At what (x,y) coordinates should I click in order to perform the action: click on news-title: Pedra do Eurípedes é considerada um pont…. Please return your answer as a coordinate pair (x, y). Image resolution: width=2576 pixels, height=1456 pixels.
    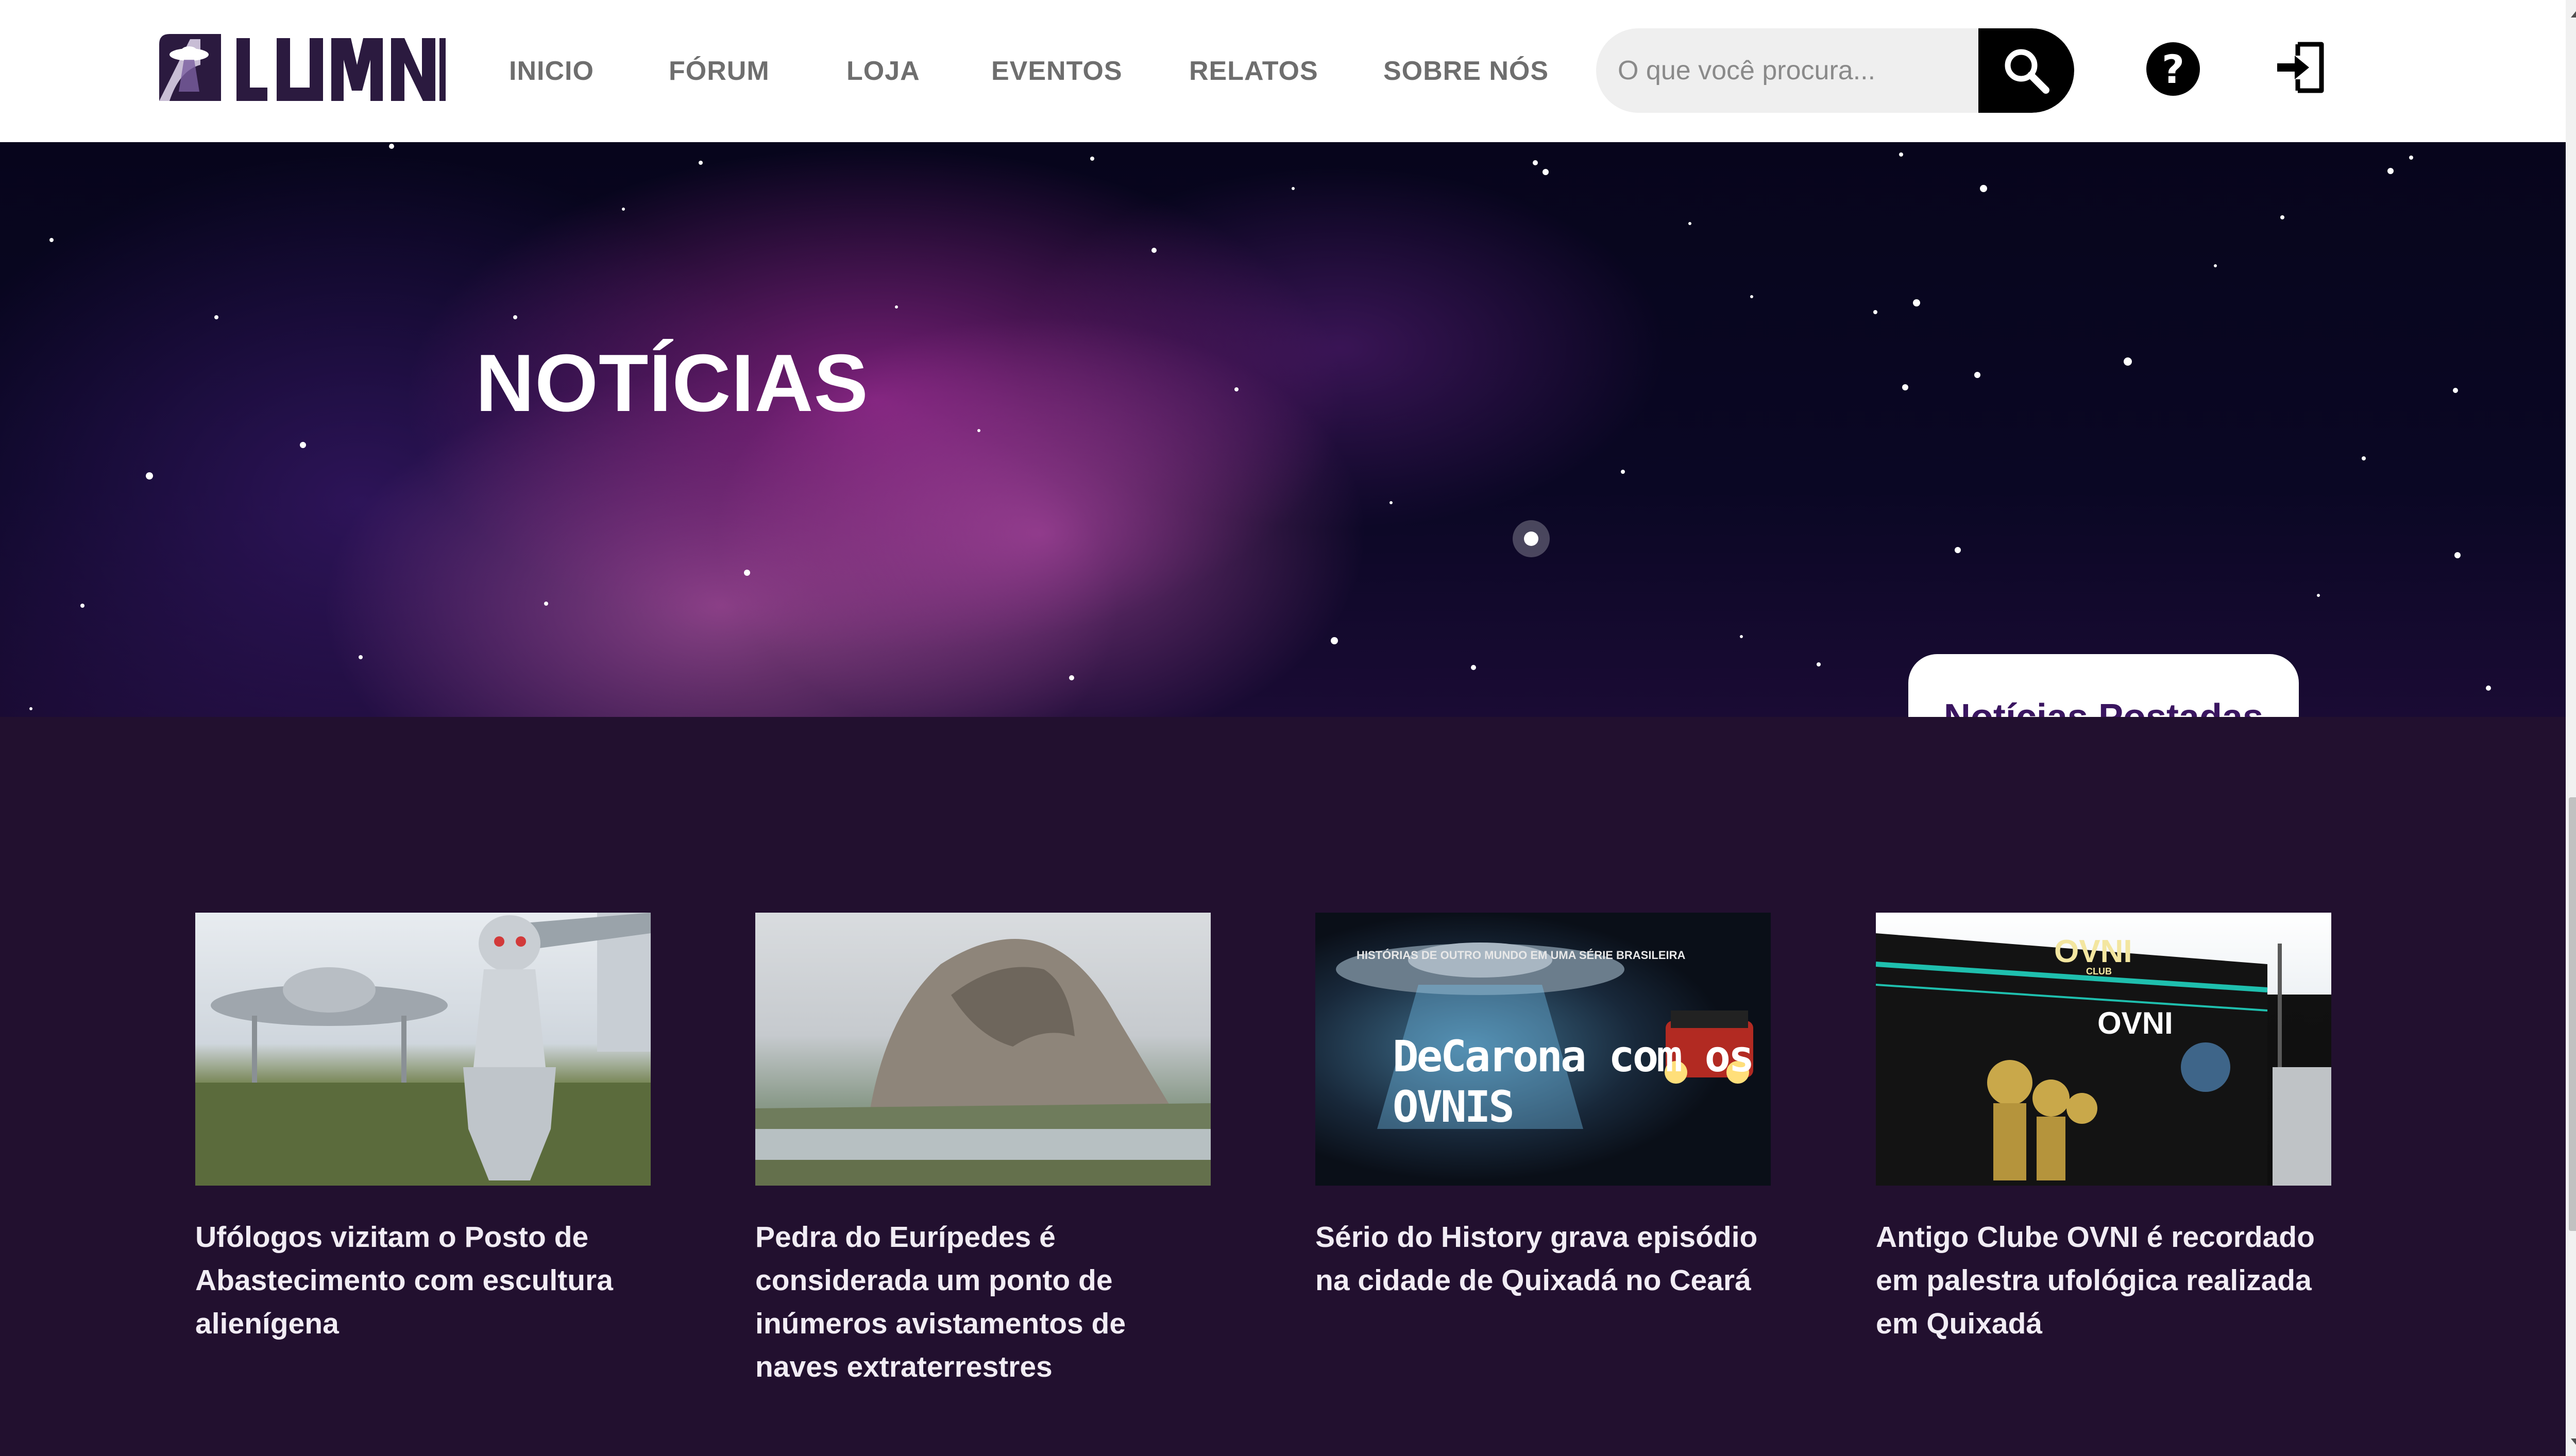
    Looking at the image, I should click on (983, 1302).